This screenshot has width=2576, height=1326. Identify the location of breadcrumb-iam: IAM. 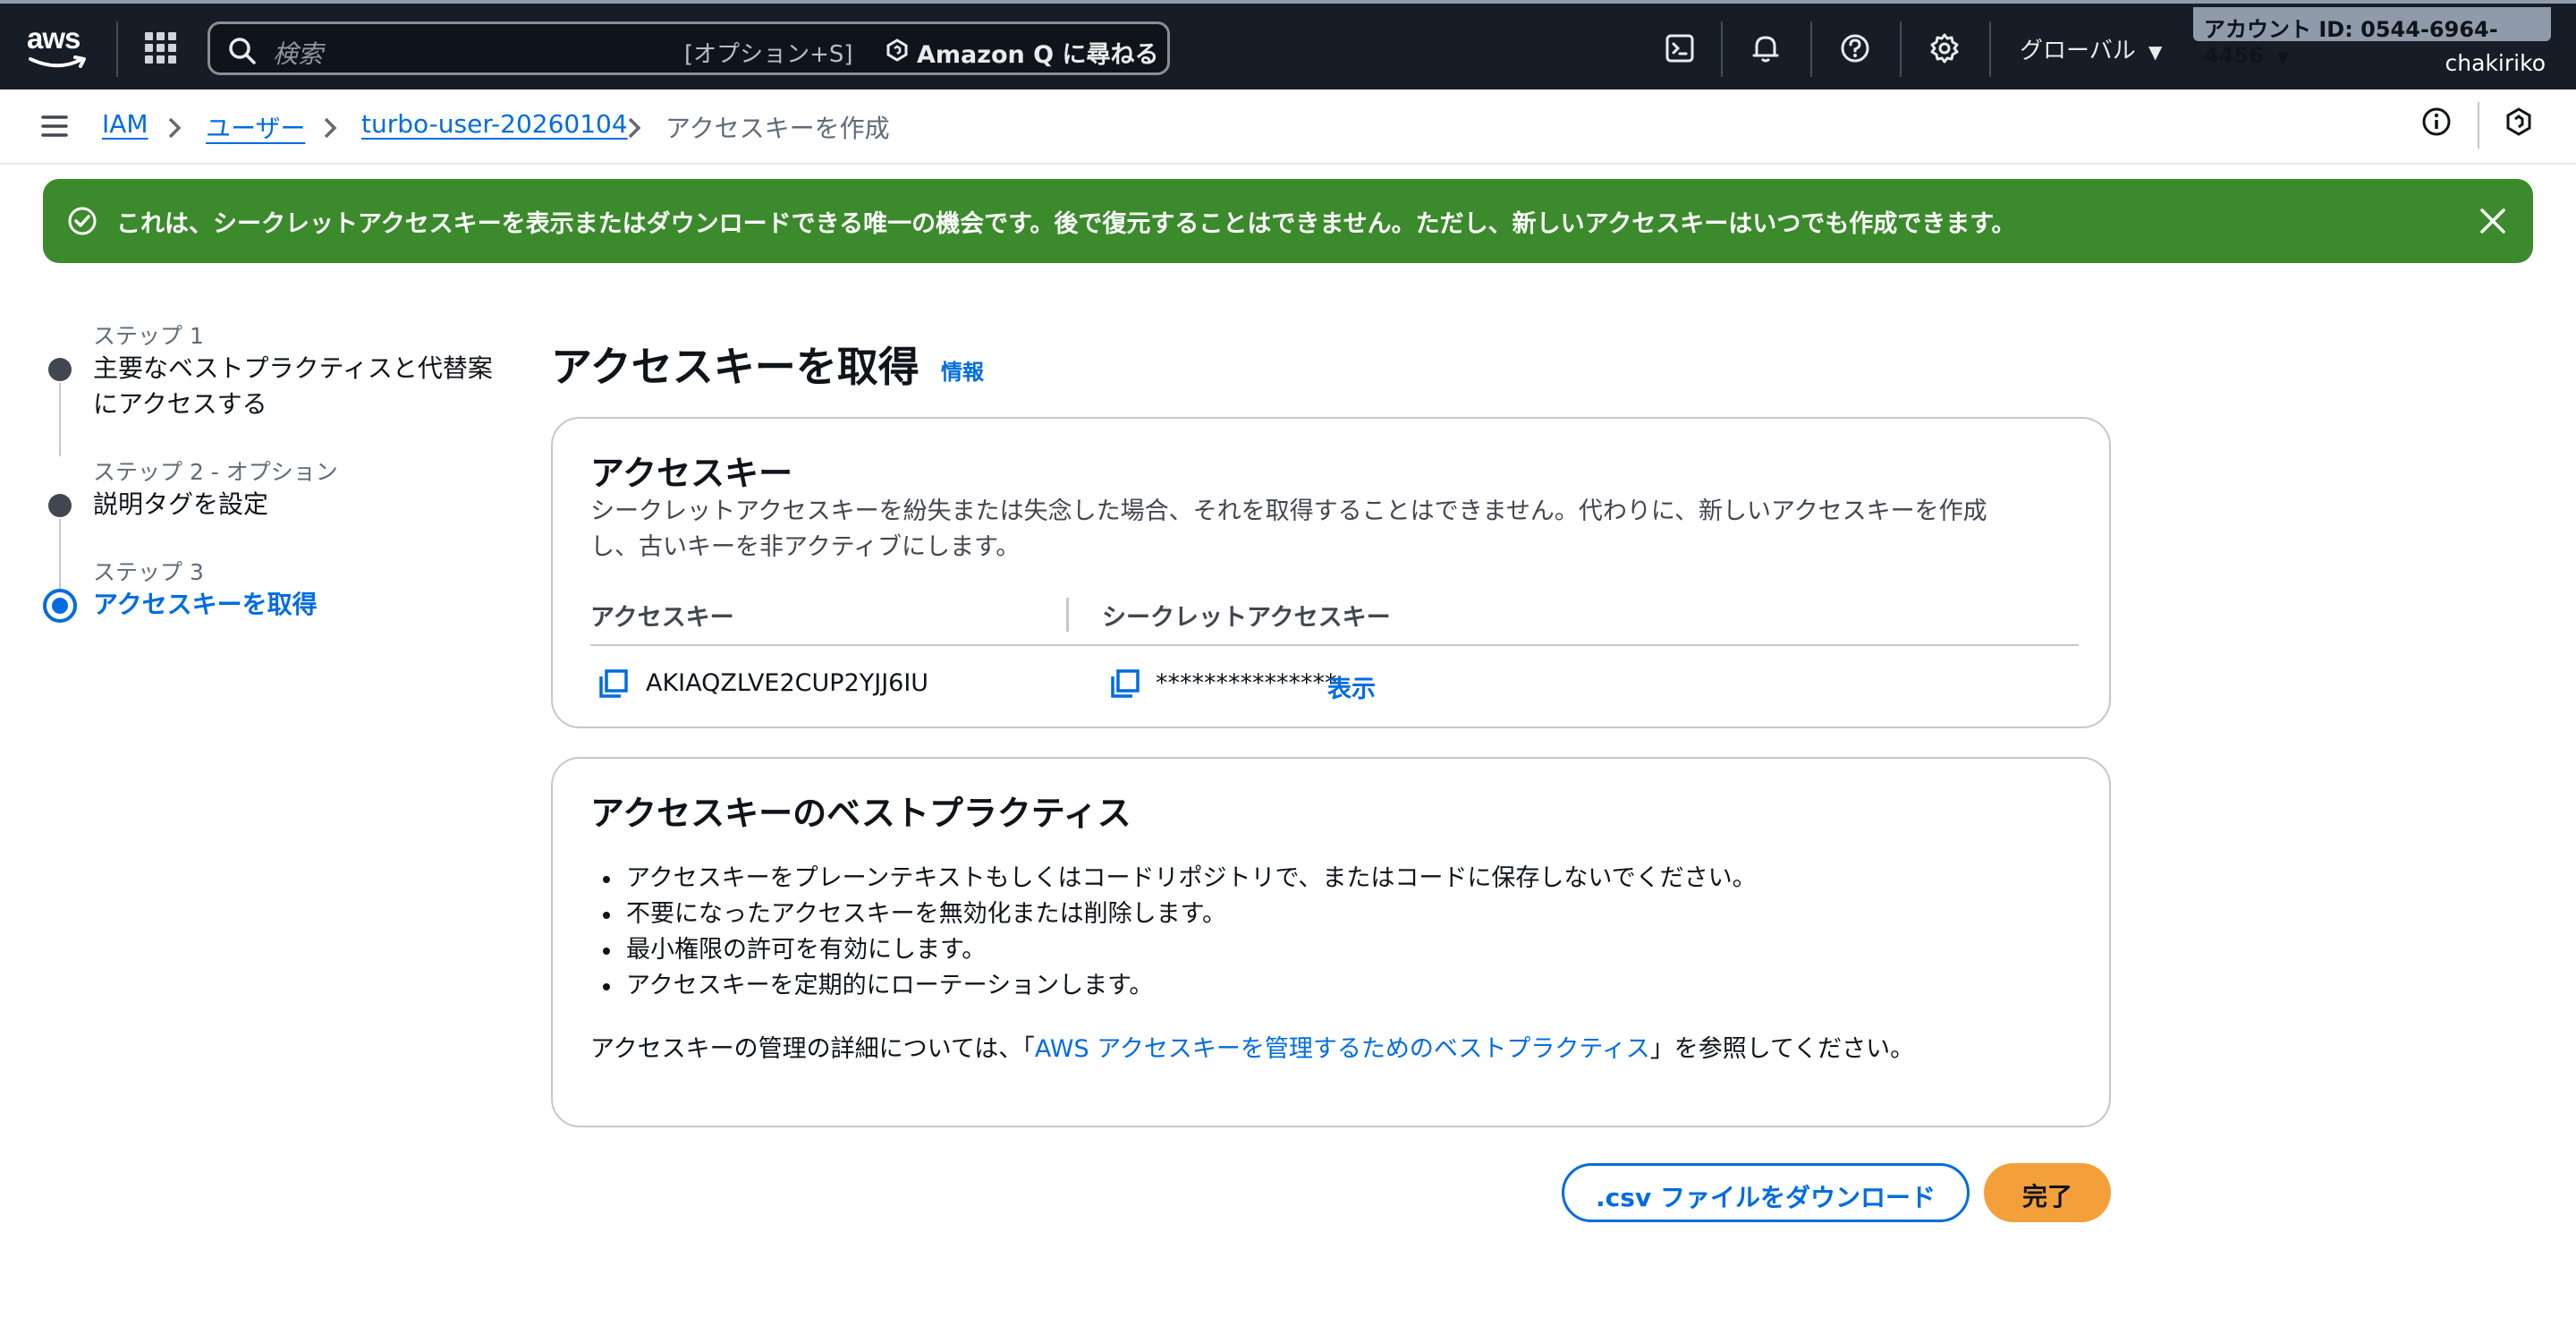
(125, 124).